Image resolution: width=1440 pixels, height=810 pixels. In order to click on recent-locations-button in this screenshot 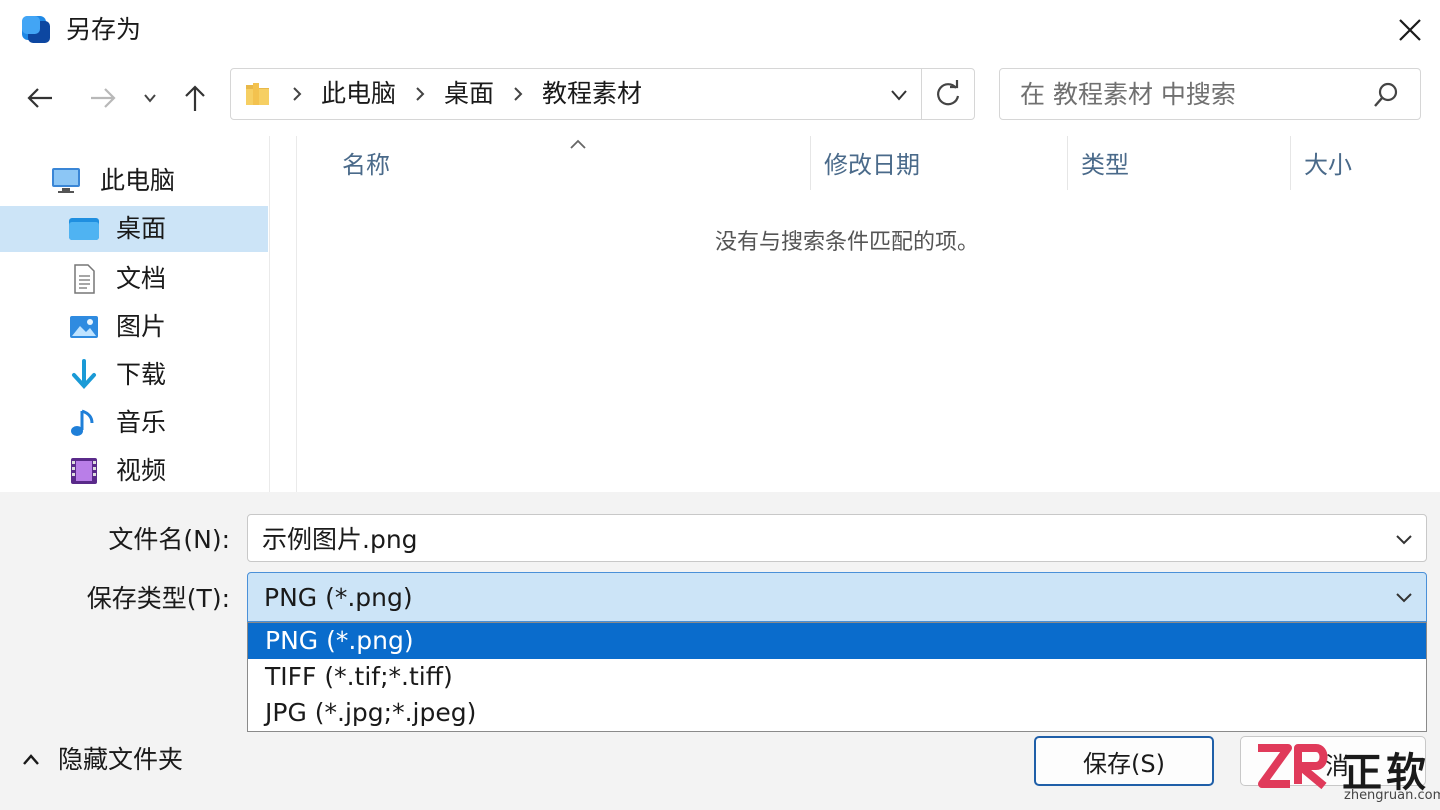, I will do `click(150, 98)`.